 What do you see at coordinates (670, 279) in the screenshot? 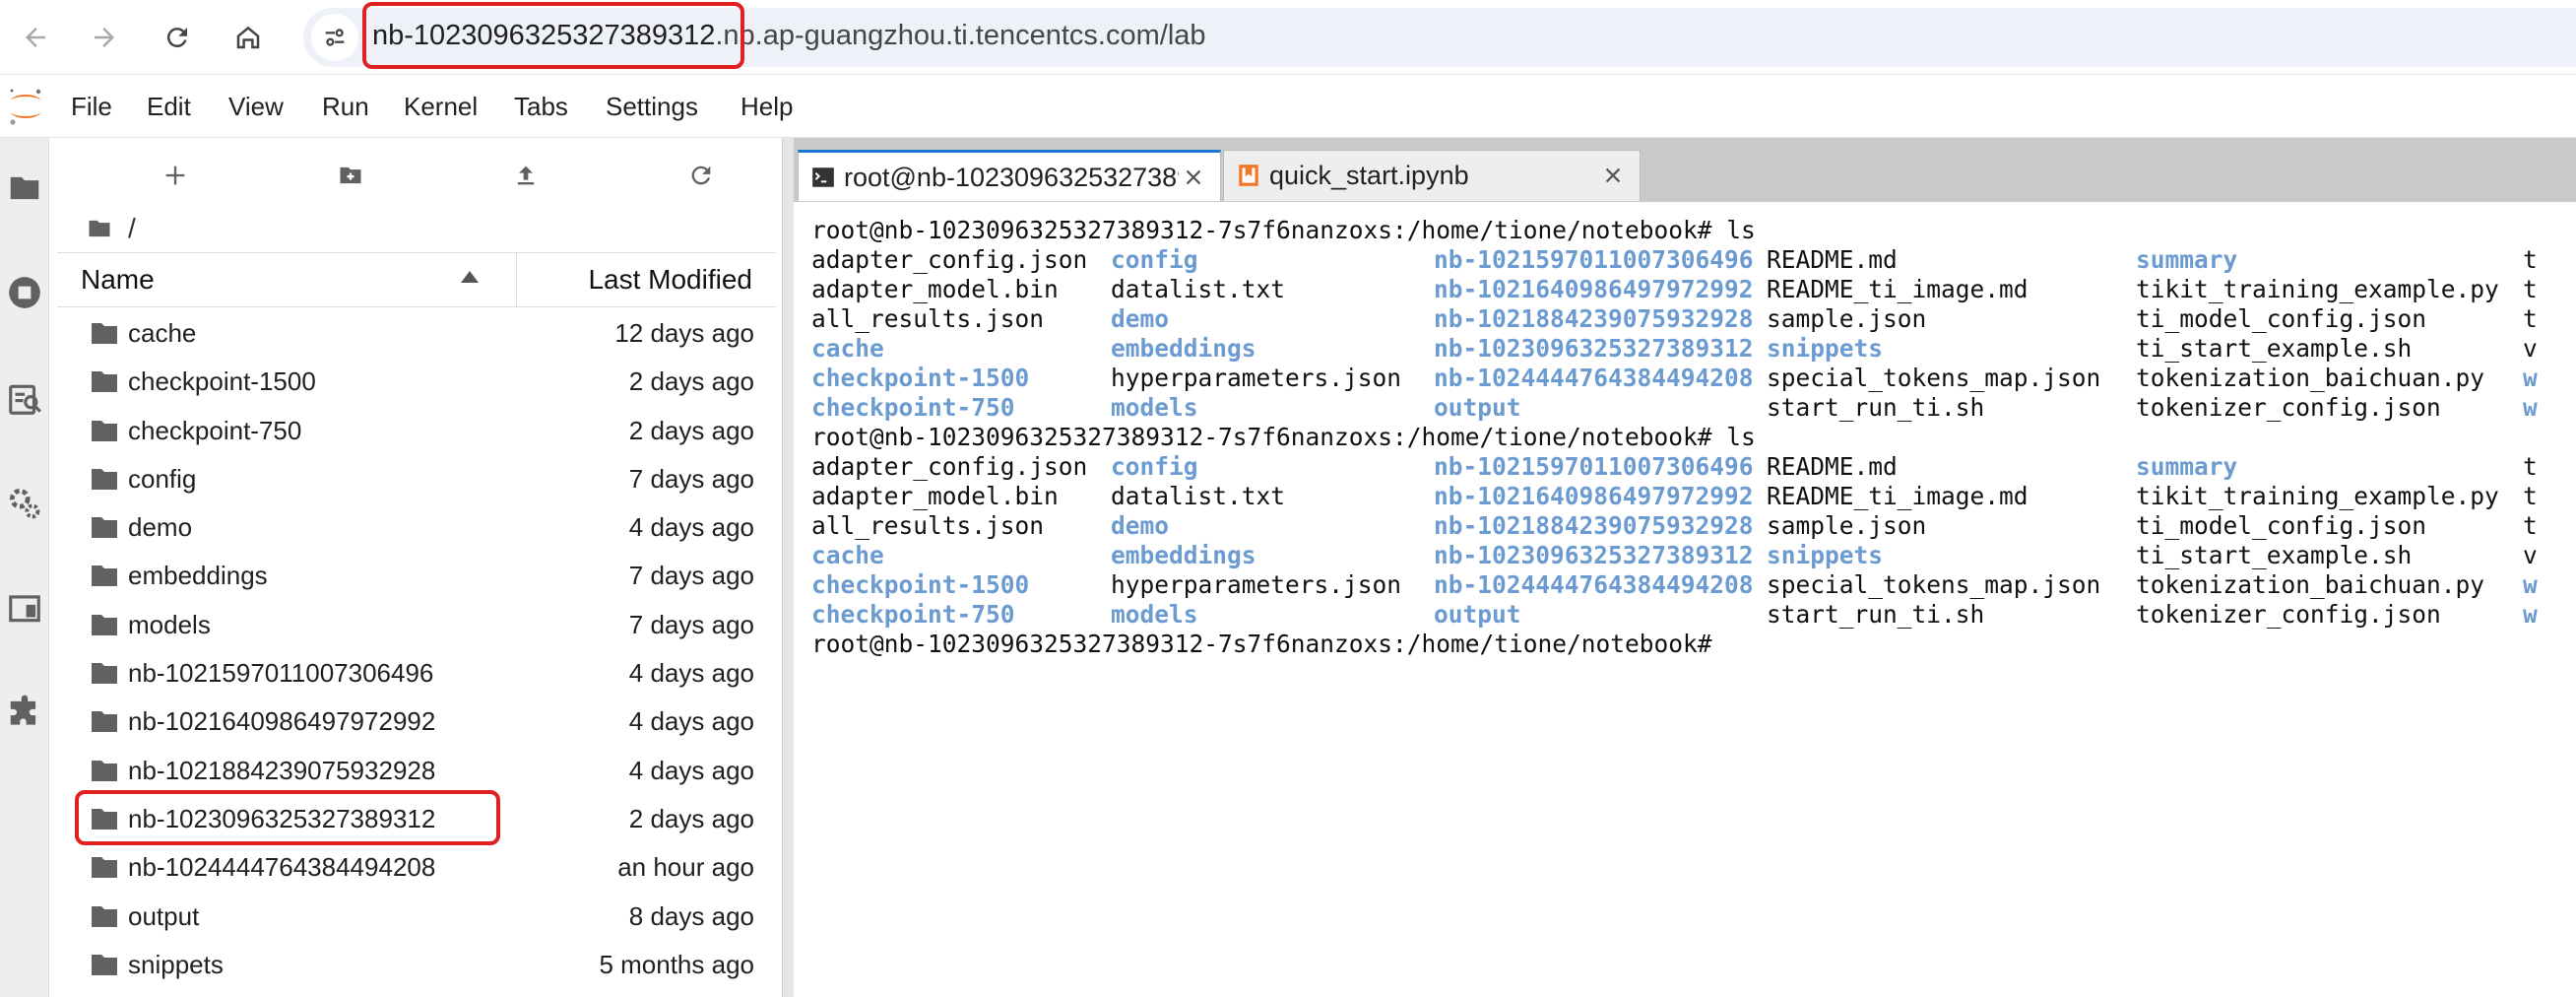
I see `column-last-modified-header: Last Modified` at bounding box center [670, 279].